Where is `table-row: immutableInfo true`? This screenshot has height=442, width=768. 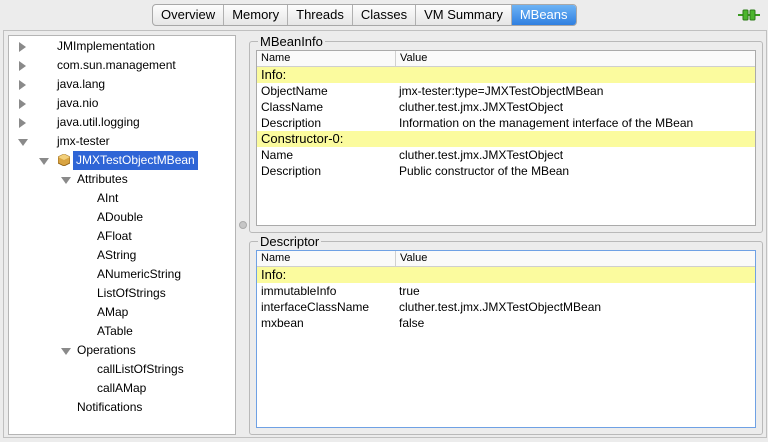 table-row: immutableInfo true is located at coordinates (506, 291).